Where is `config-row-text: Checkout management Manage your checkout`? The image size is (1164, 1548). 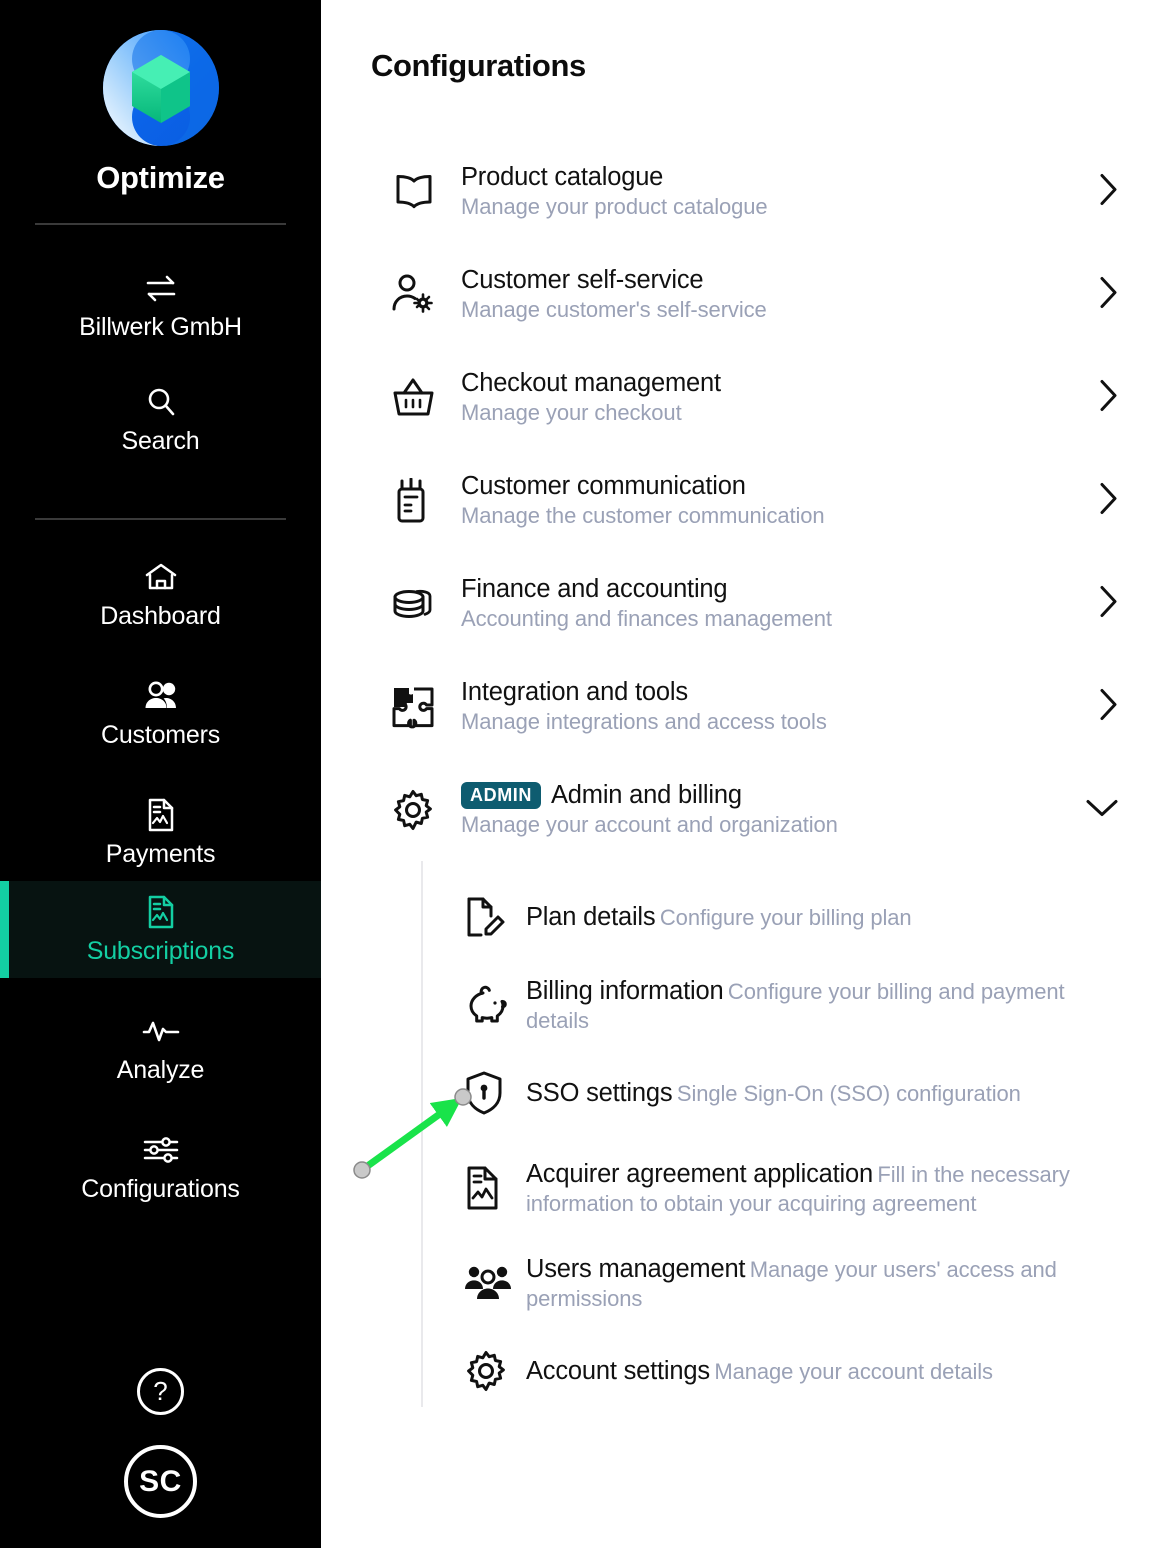 config-row-text: Checkout management Manage your checkout is located at coordinates (786, 397).